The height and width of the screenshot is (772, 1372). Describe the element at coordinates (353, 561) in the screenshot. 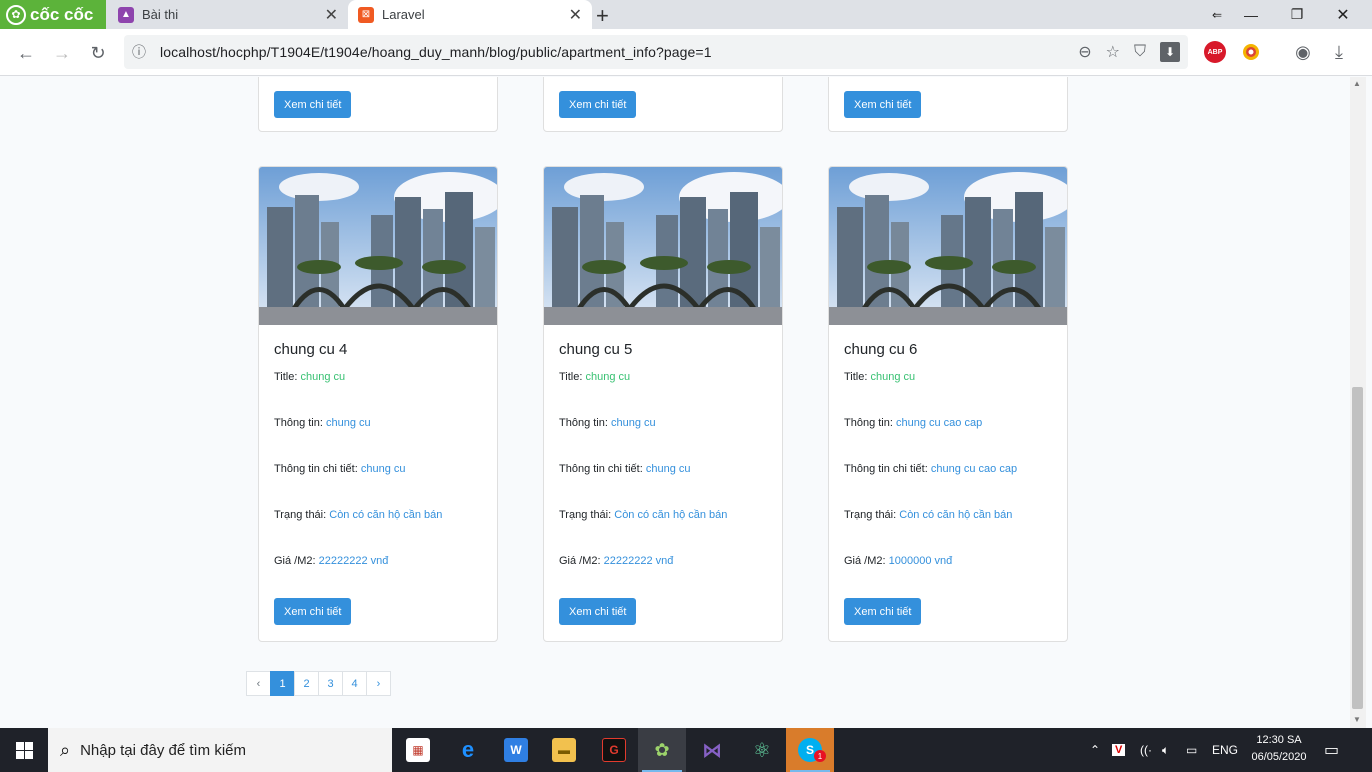

I see `value: 22222222 vnđ` at that location.